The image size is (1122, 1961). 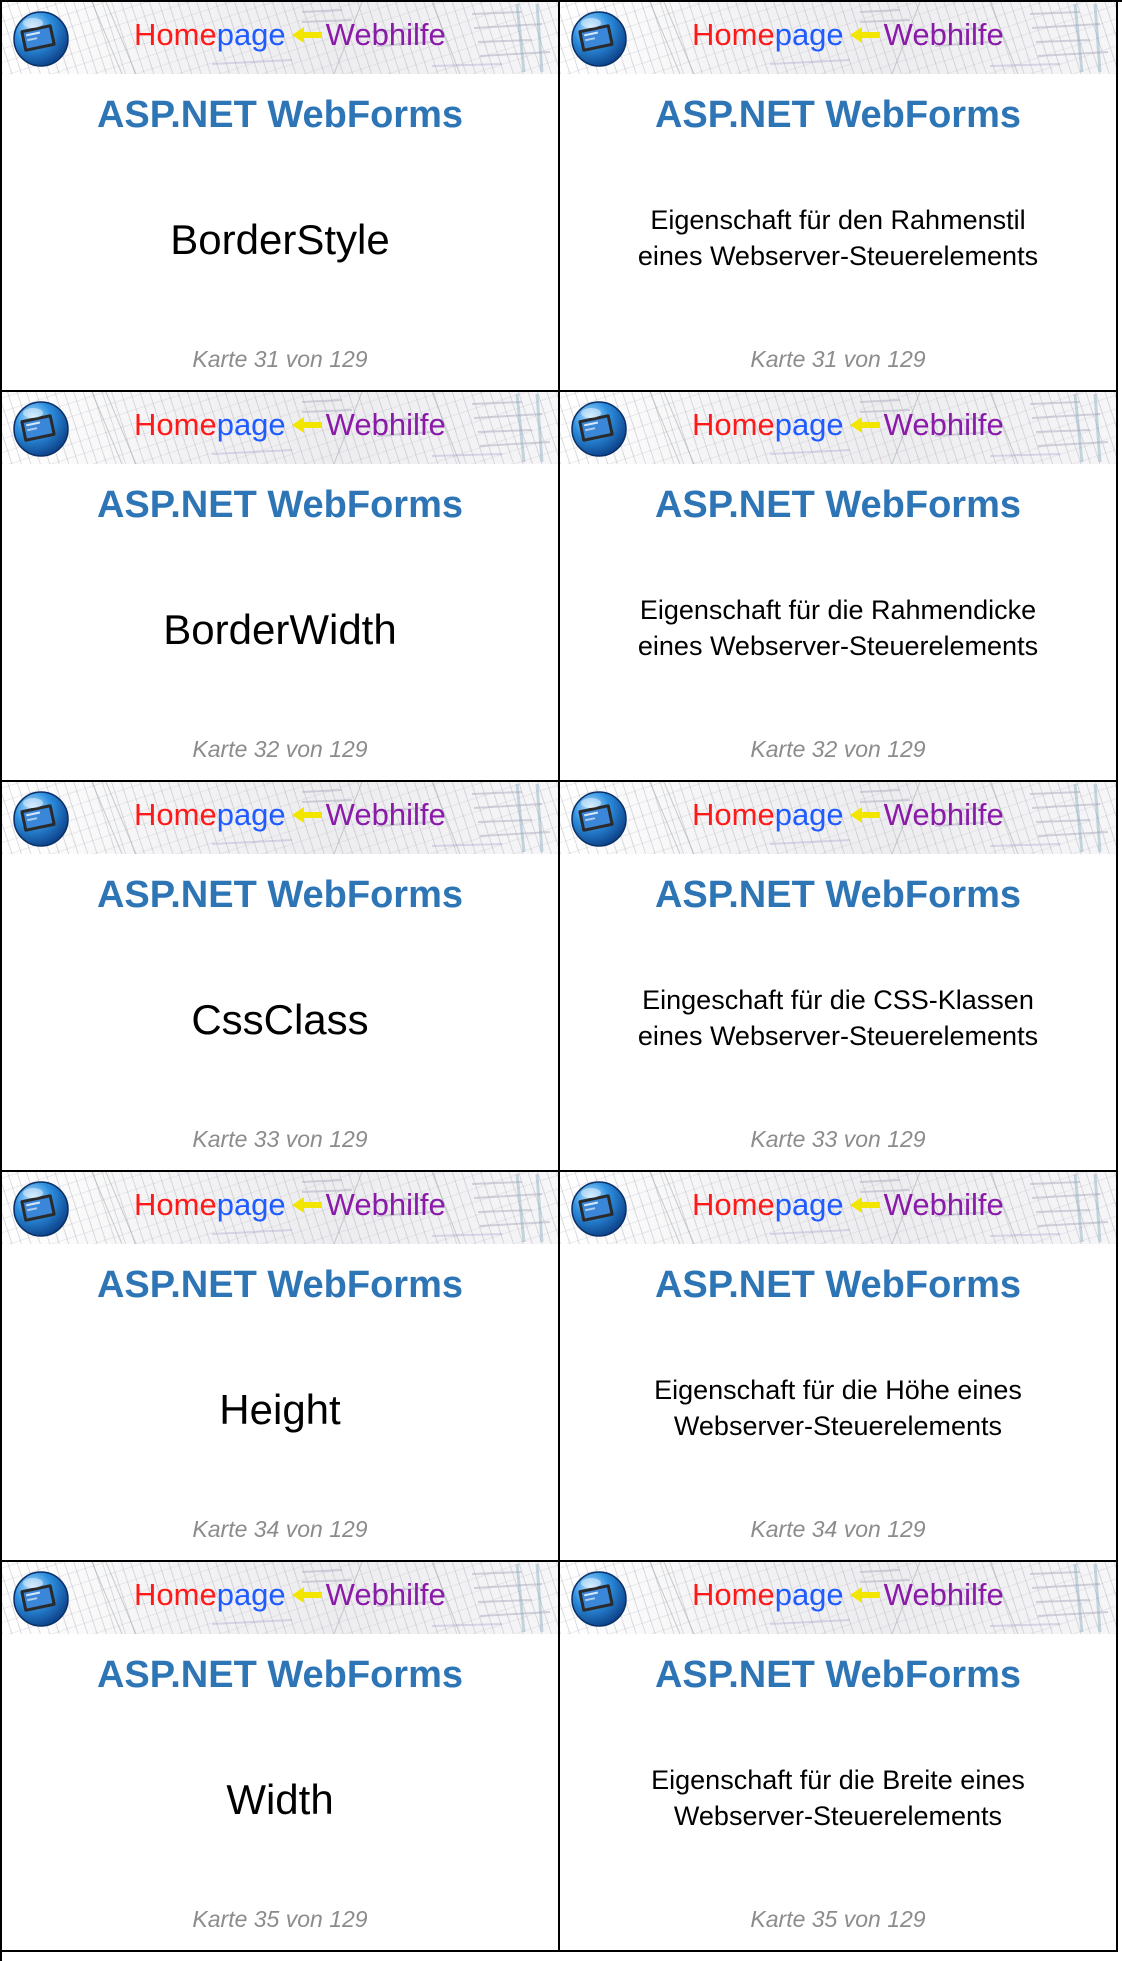 What do you see at coordinates (838, 1426) in the screenshot?
I see `definition-line: Webserver-Steuerelements` at bounding box center [838, 1426].